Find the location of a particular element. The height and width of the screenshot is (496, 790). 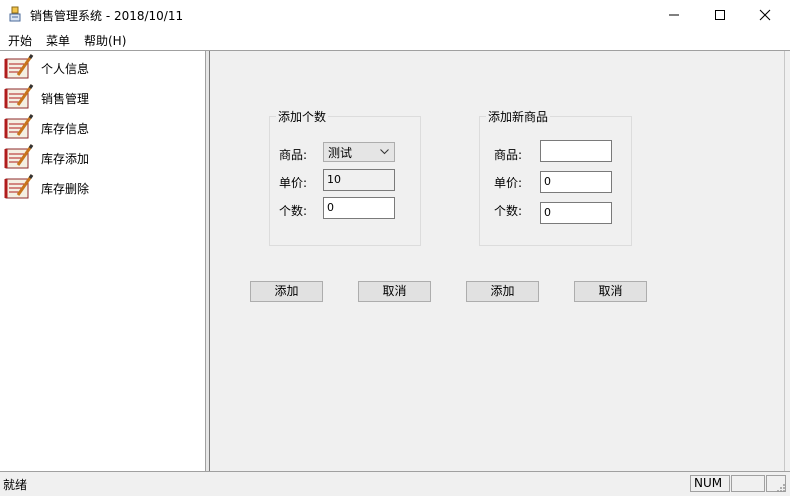

tree-item-inventory-delete: 库存删除 is located at coordinates (99, 187).